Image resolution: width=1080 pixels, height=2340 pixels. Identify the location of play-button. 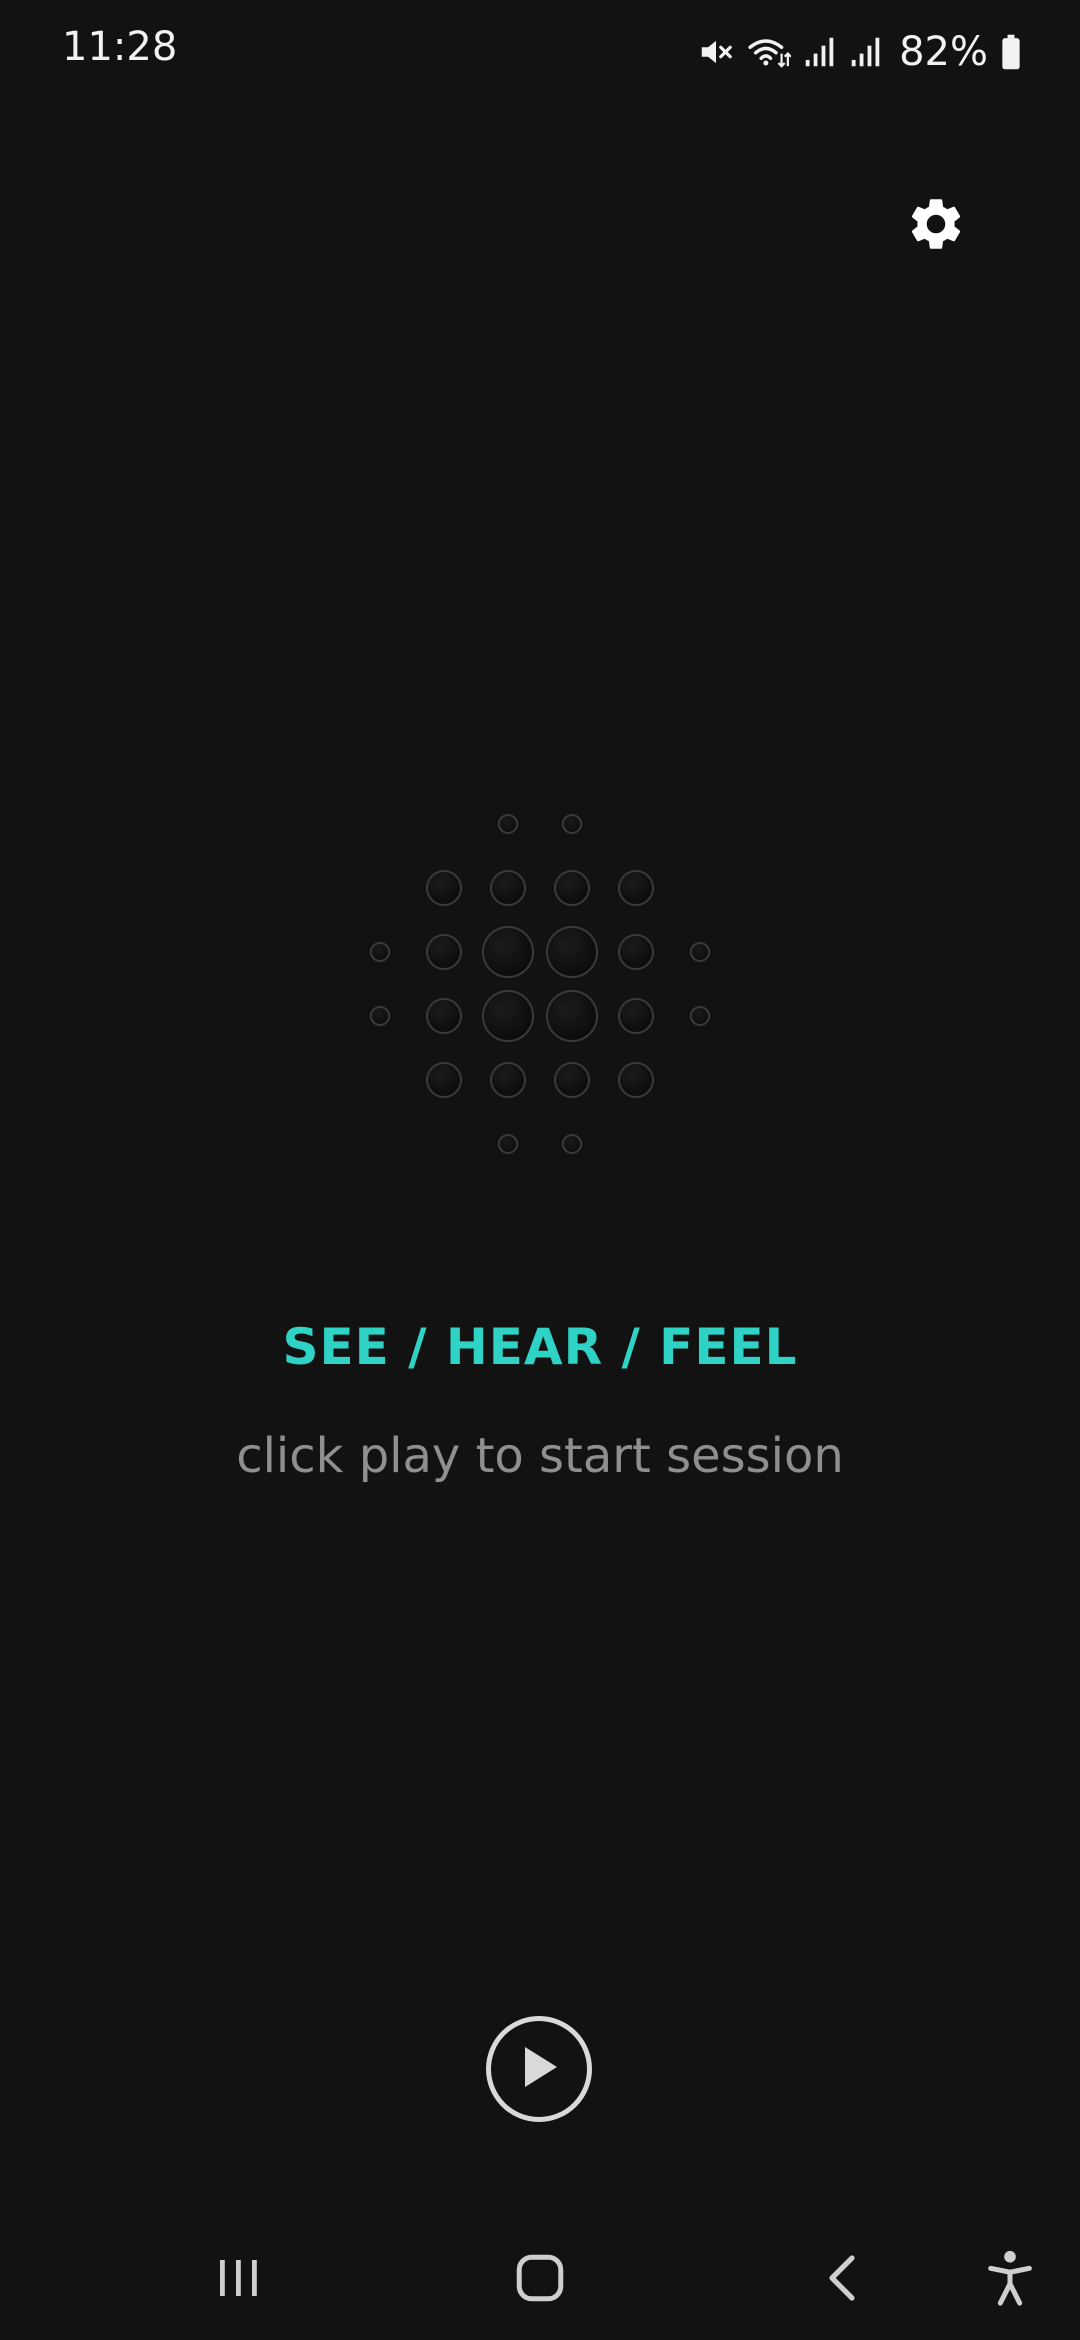
(539, 2069).